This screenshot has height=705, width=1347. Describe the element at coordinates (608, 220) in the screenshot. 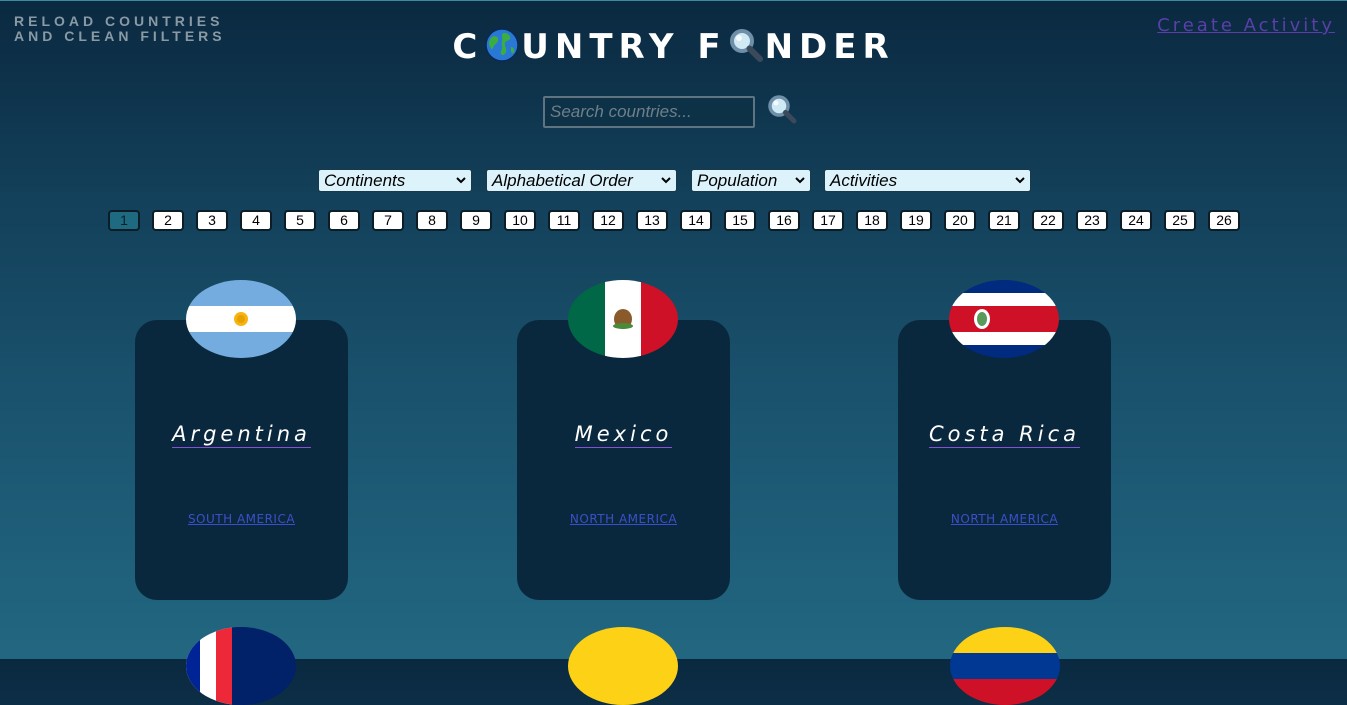

I see `page-button-12: 12` at that location.